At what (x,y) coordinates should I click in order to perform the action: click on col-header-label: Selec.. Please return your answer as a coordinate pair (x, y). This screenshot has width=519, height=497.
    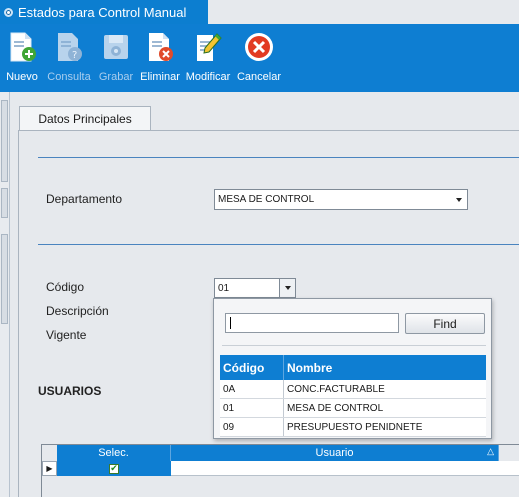
    Looking at the image, I should click on (113, 453).